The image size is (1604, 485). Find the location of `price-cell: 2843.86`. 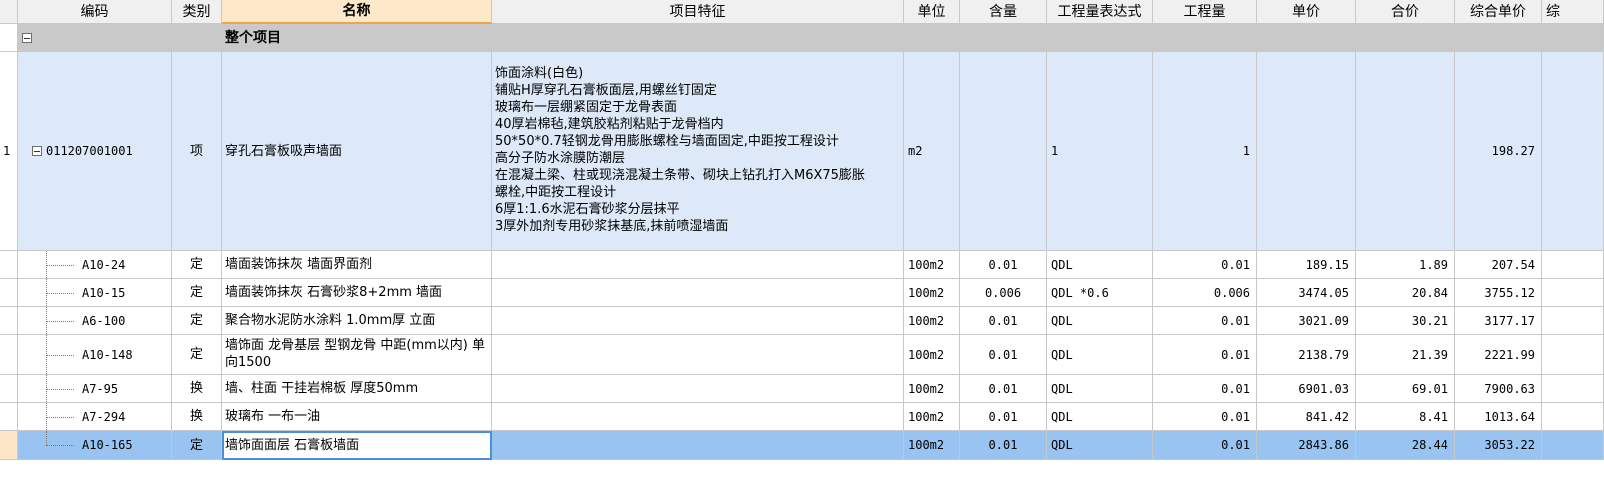

price-cell: 2843.86 is located at coordinates (1306, 445).